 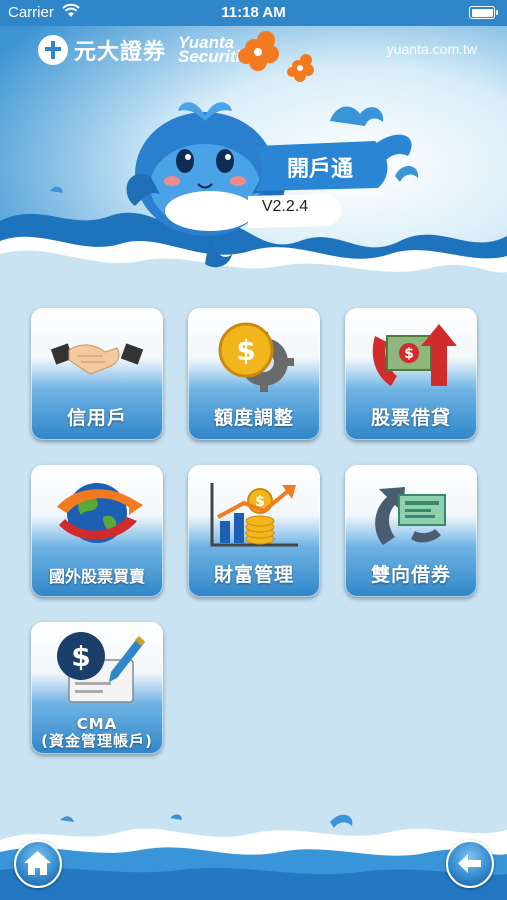 What do you see at coordinates (256, 357) in the screenshot?
I see `coin-gear-icon: $` at bounding box center [256, 357].